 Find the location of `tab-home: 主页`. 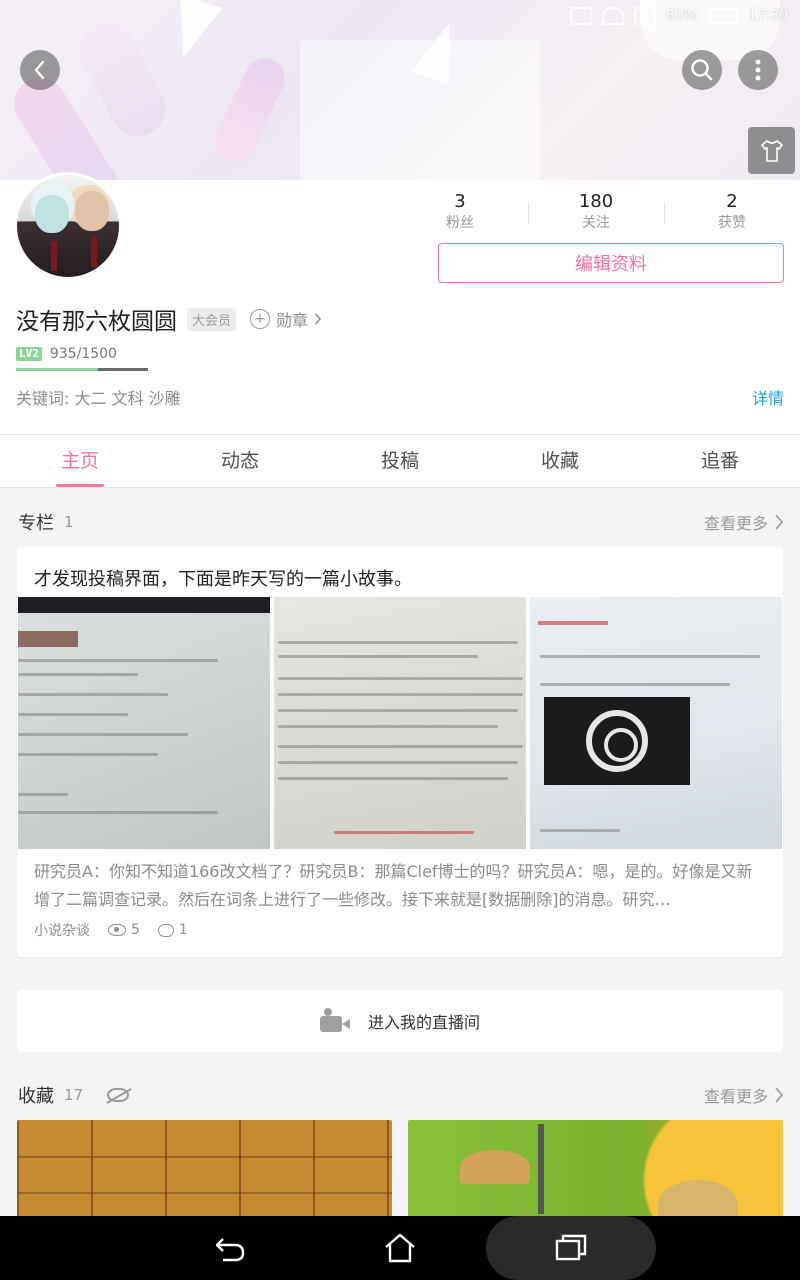

tab-home: 主页 is located at coordinates (80, 461).